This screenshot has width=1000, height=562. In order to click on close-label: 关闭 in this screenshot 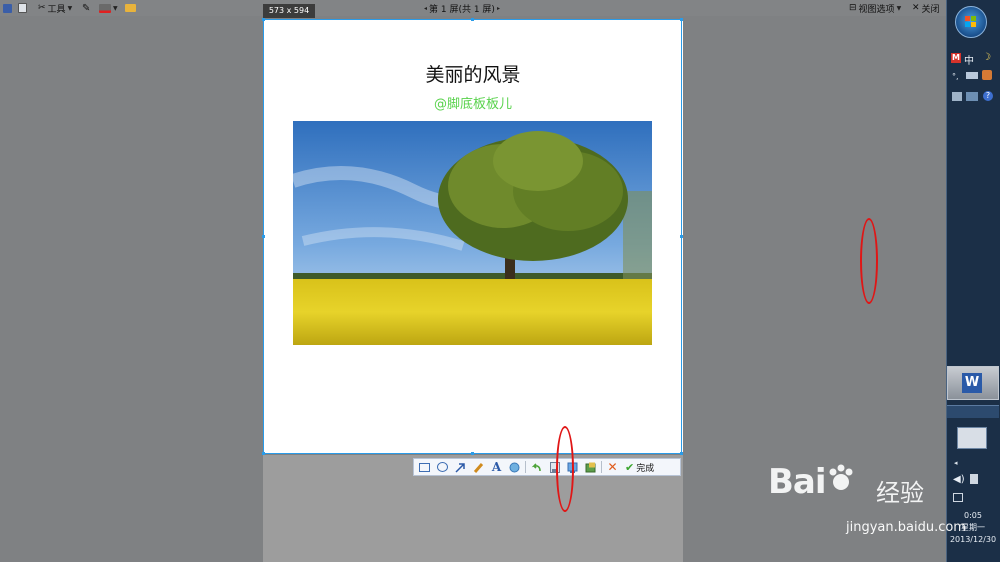, I will do `click(930, 9)`.